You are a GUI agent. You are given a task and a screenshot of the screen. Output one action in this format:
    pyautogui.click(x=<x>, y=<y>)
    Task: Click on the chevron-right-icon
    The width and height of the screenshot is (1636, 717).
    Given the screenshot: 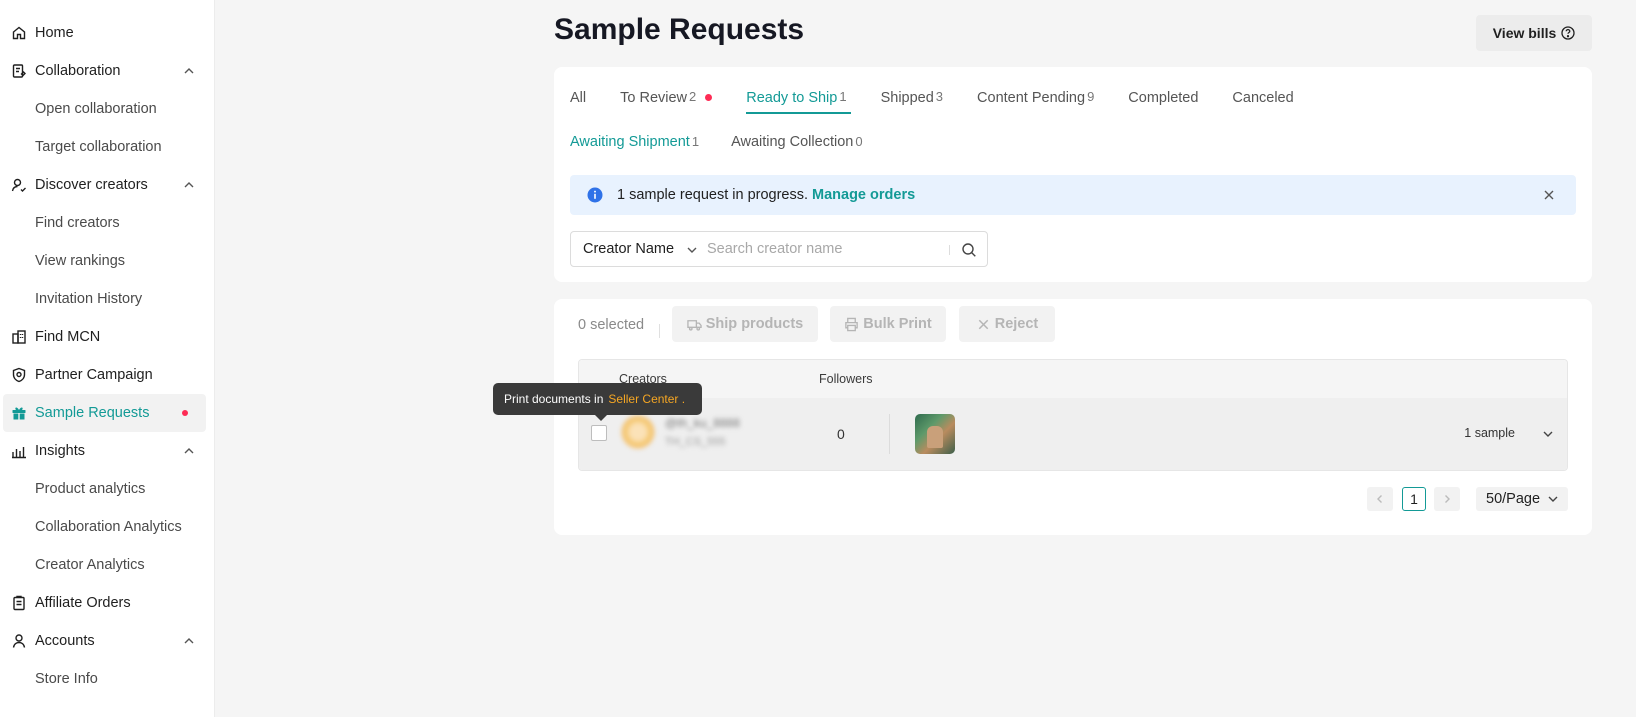 What is the action you would take?
    pyautogui.click(x=1447, y=499)
    